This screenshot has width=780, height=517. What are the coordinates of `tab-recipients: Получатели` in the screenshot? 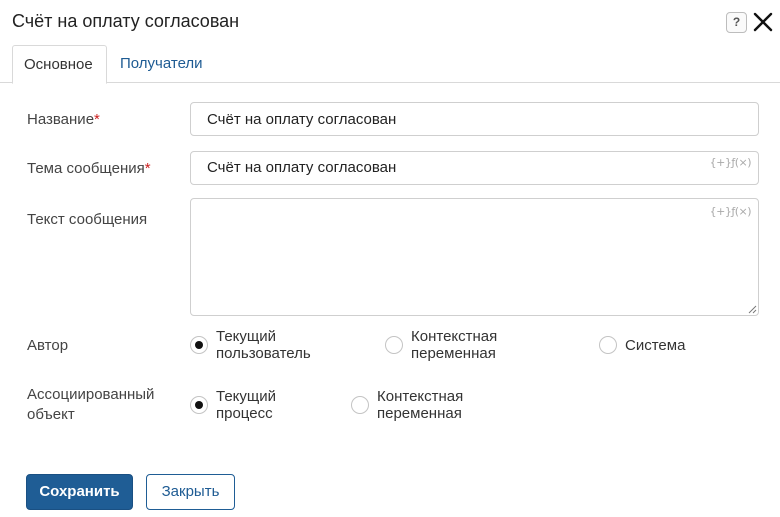 It's located at (161, 64).